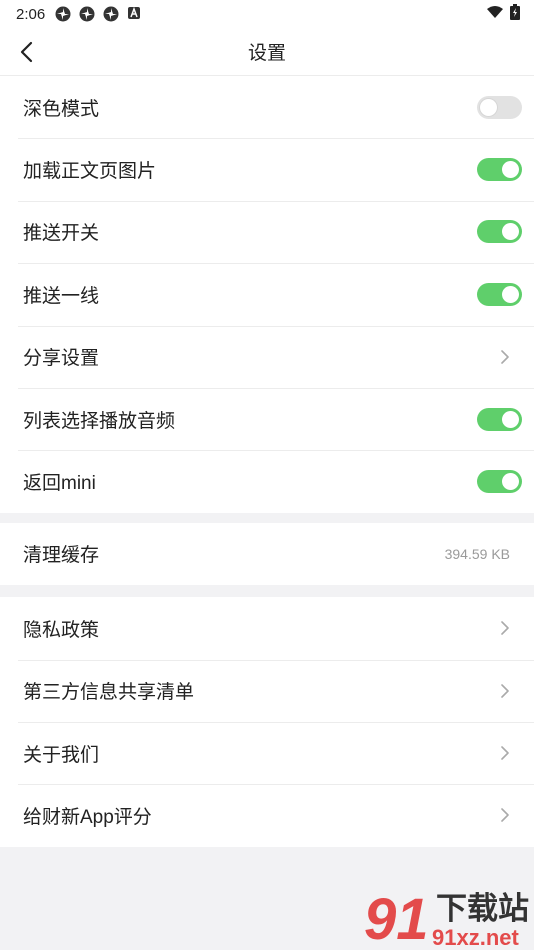 This screenshot has height=950, width=534. What do you see at coordinates (267, 481) in the screenshot?
I see `setting-return-mini: 返回mini` at bounding box center [267, 481].